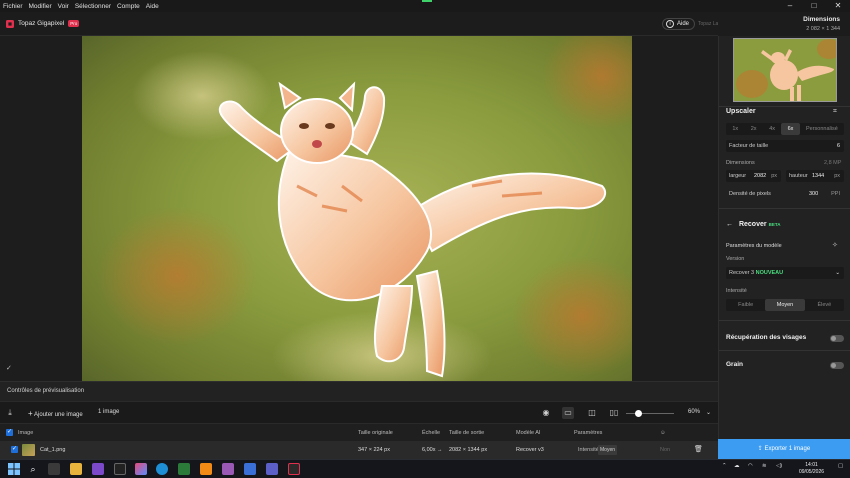 This screenshot has width=850, height=478. I want to click on row-output-size: 2082 × 1344 px, so click(468, 450).